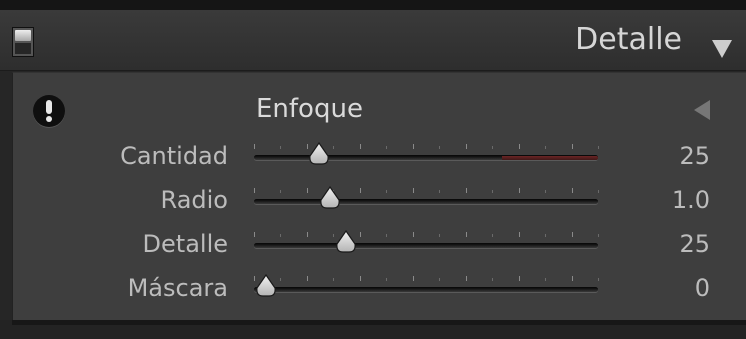 The height and width of the screenshot is (339, 746). Describe the element at coordinates (309, 109) in the screenshot. I see `section-title: Enfoque` at that location.